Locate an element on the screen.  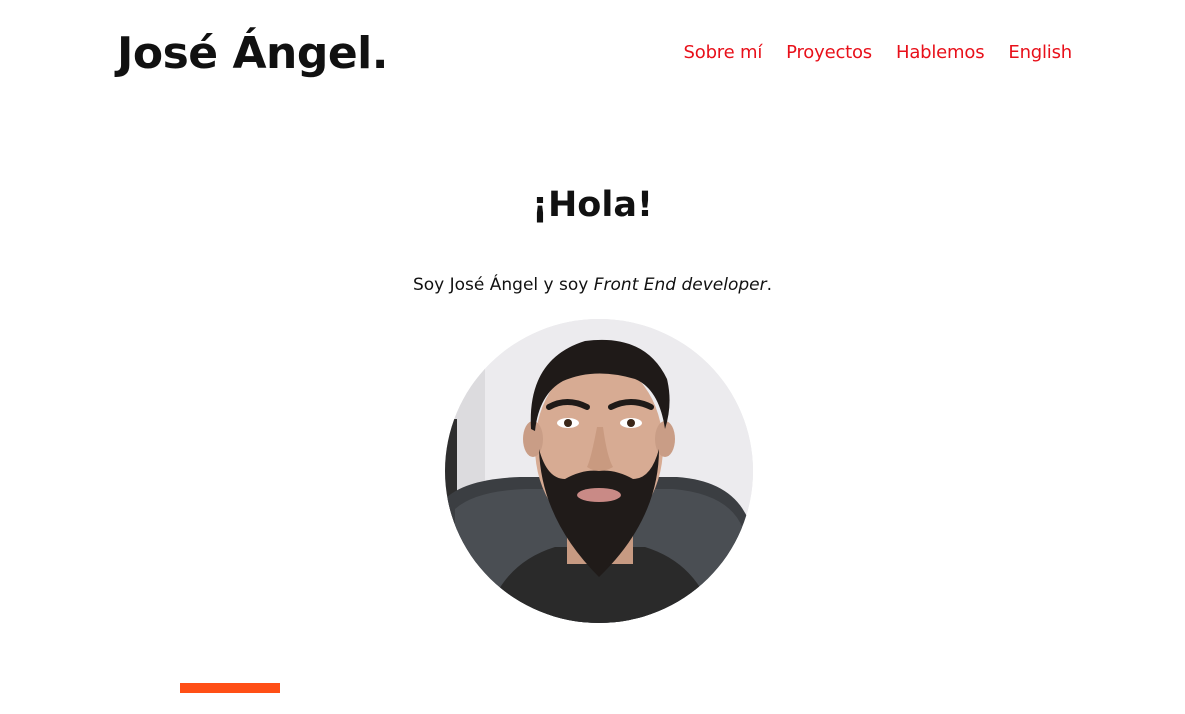
nav-link-language: English is located at coordinates (1040, 53).